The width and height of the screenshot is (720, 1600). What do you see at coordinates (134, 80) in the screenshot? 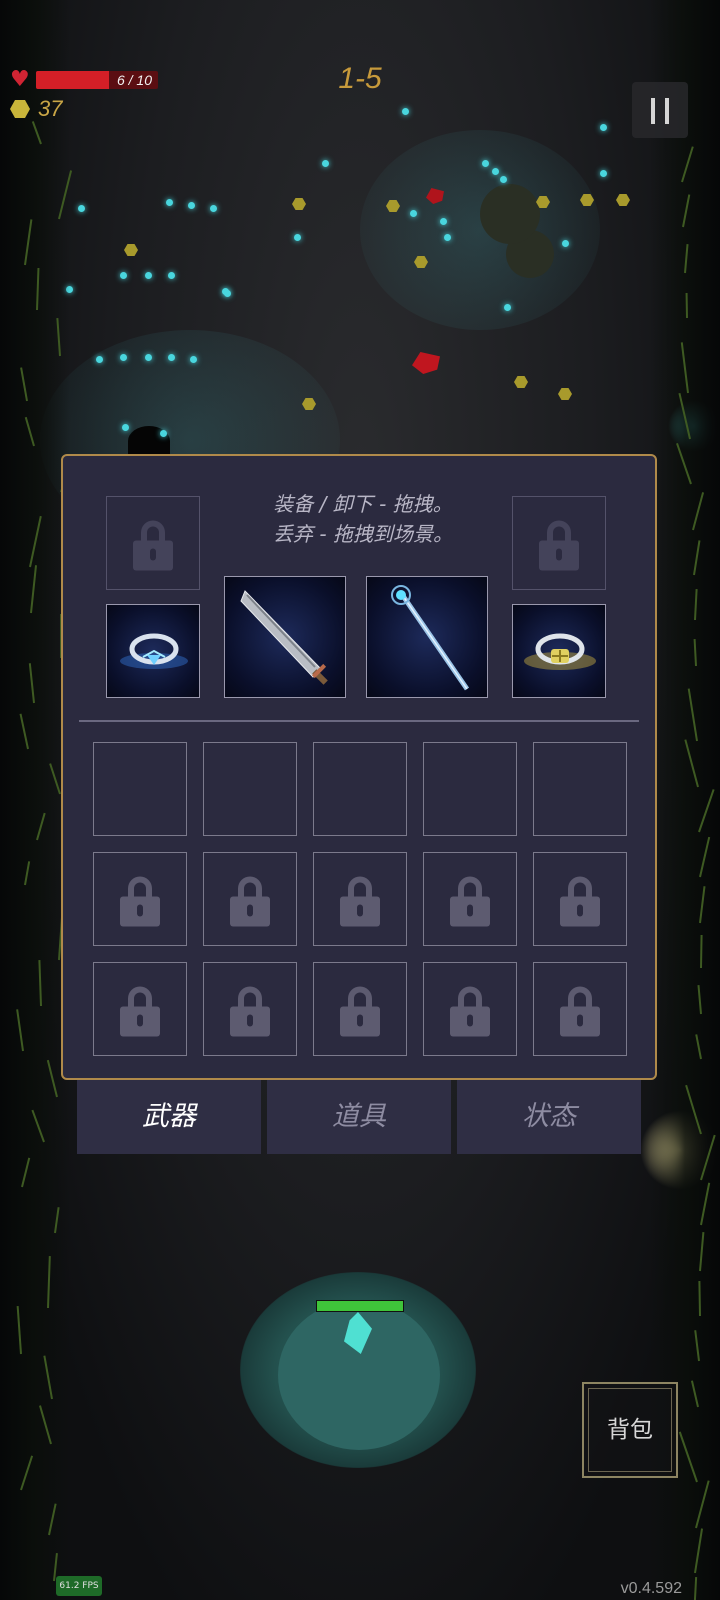
I see `health-text: 6 / 10` at bounding box center [134, 80].